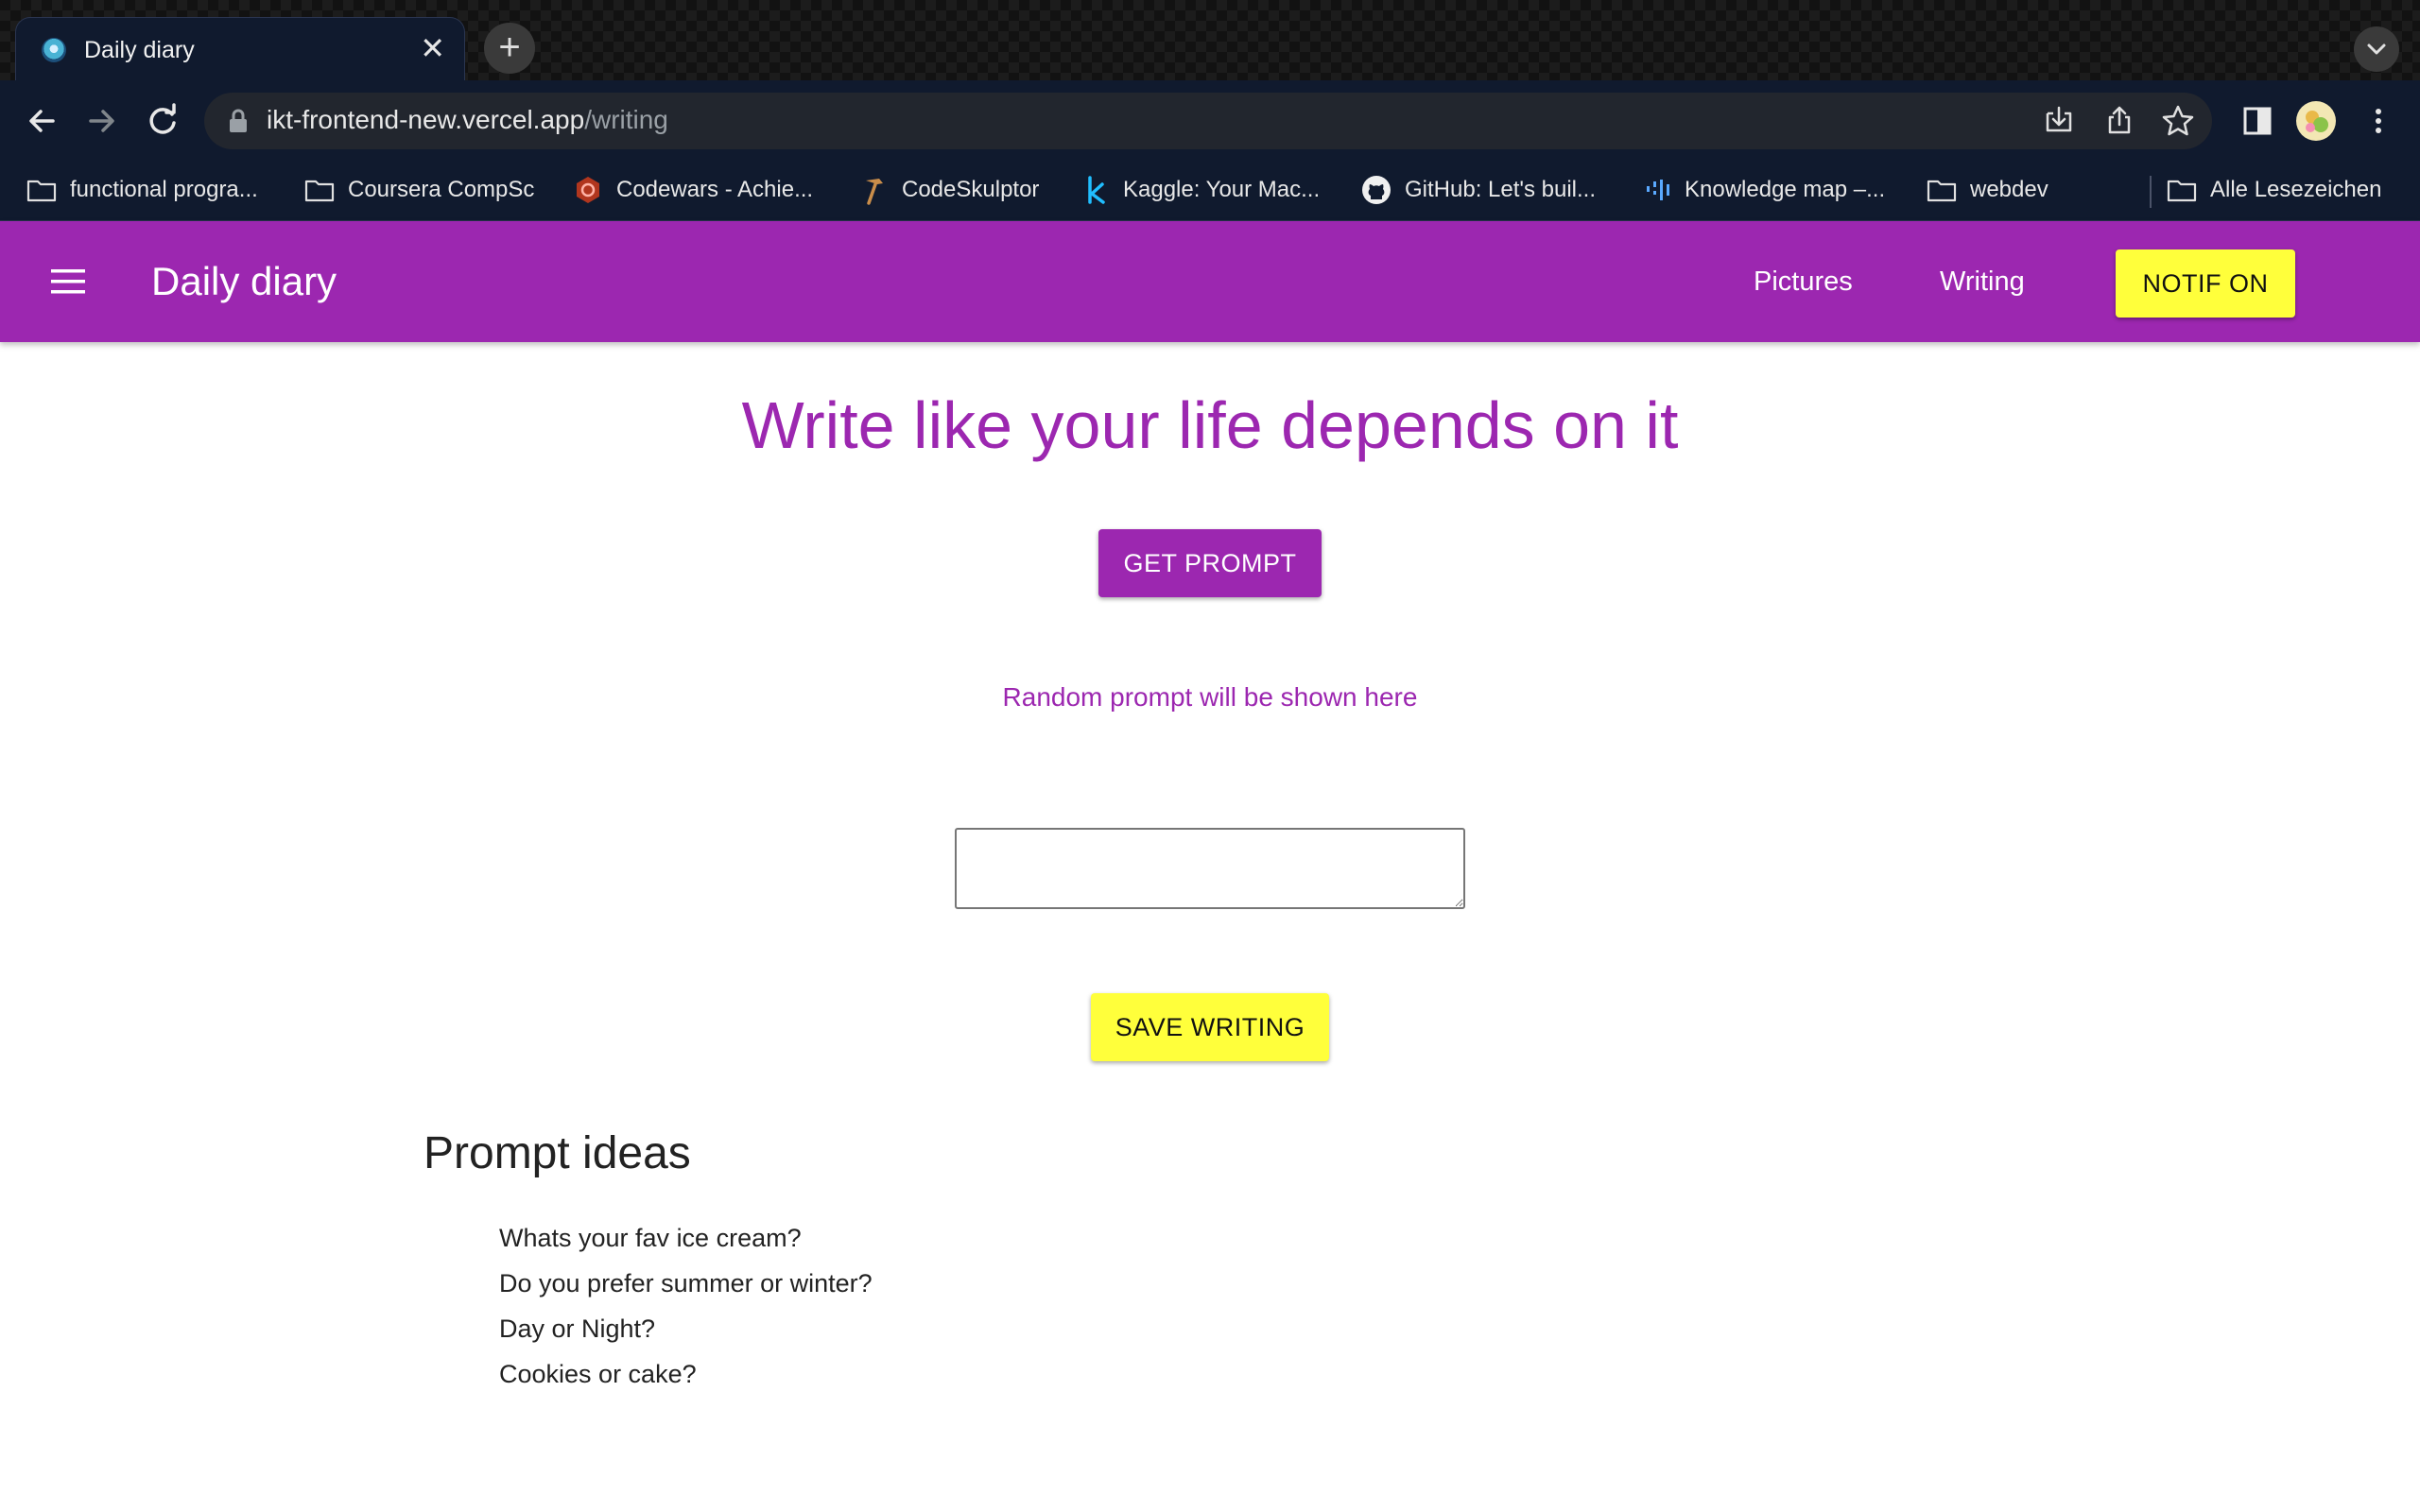 This screenshot has height=1512, width=2420. I want to click on new-tab-button: +, so click(509, 48).